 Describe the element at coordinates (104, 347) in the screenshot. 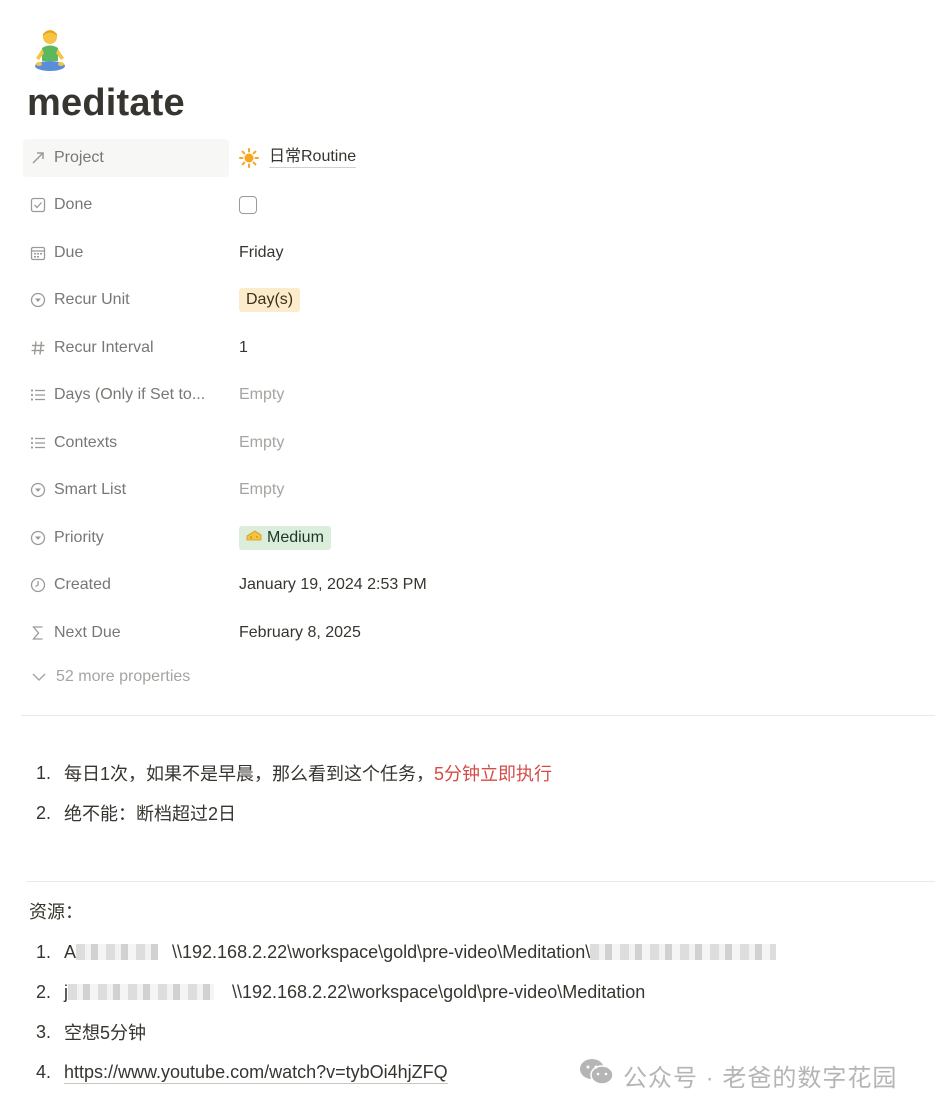

I see `property-label: Recur Interval` at that location.